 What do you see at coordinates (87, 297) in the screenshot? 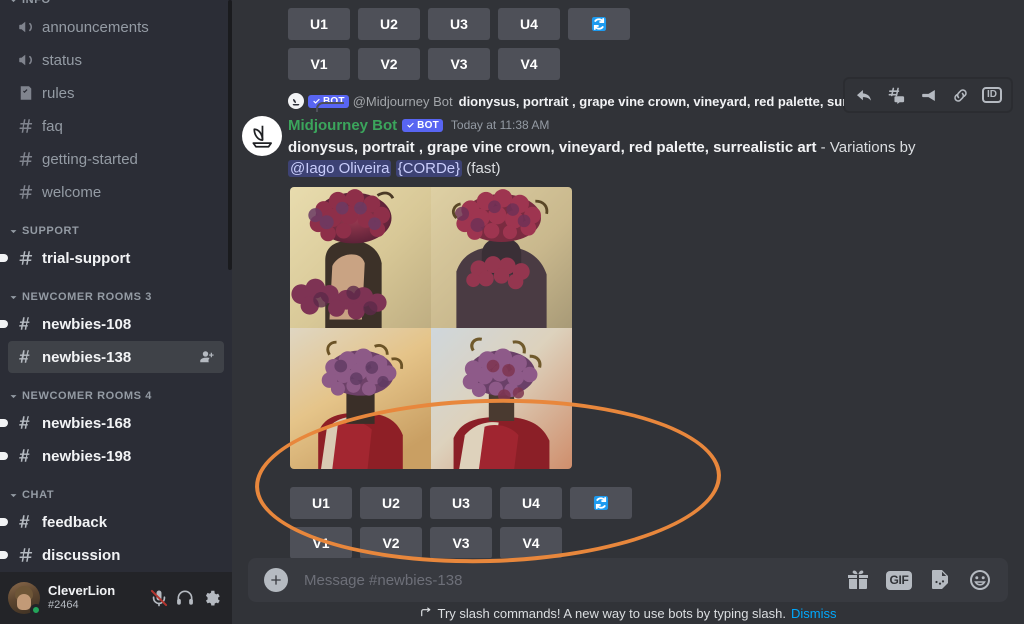
I see `category-label: NEWCOMER ROOMS 3` at bounding box center [87, 297].